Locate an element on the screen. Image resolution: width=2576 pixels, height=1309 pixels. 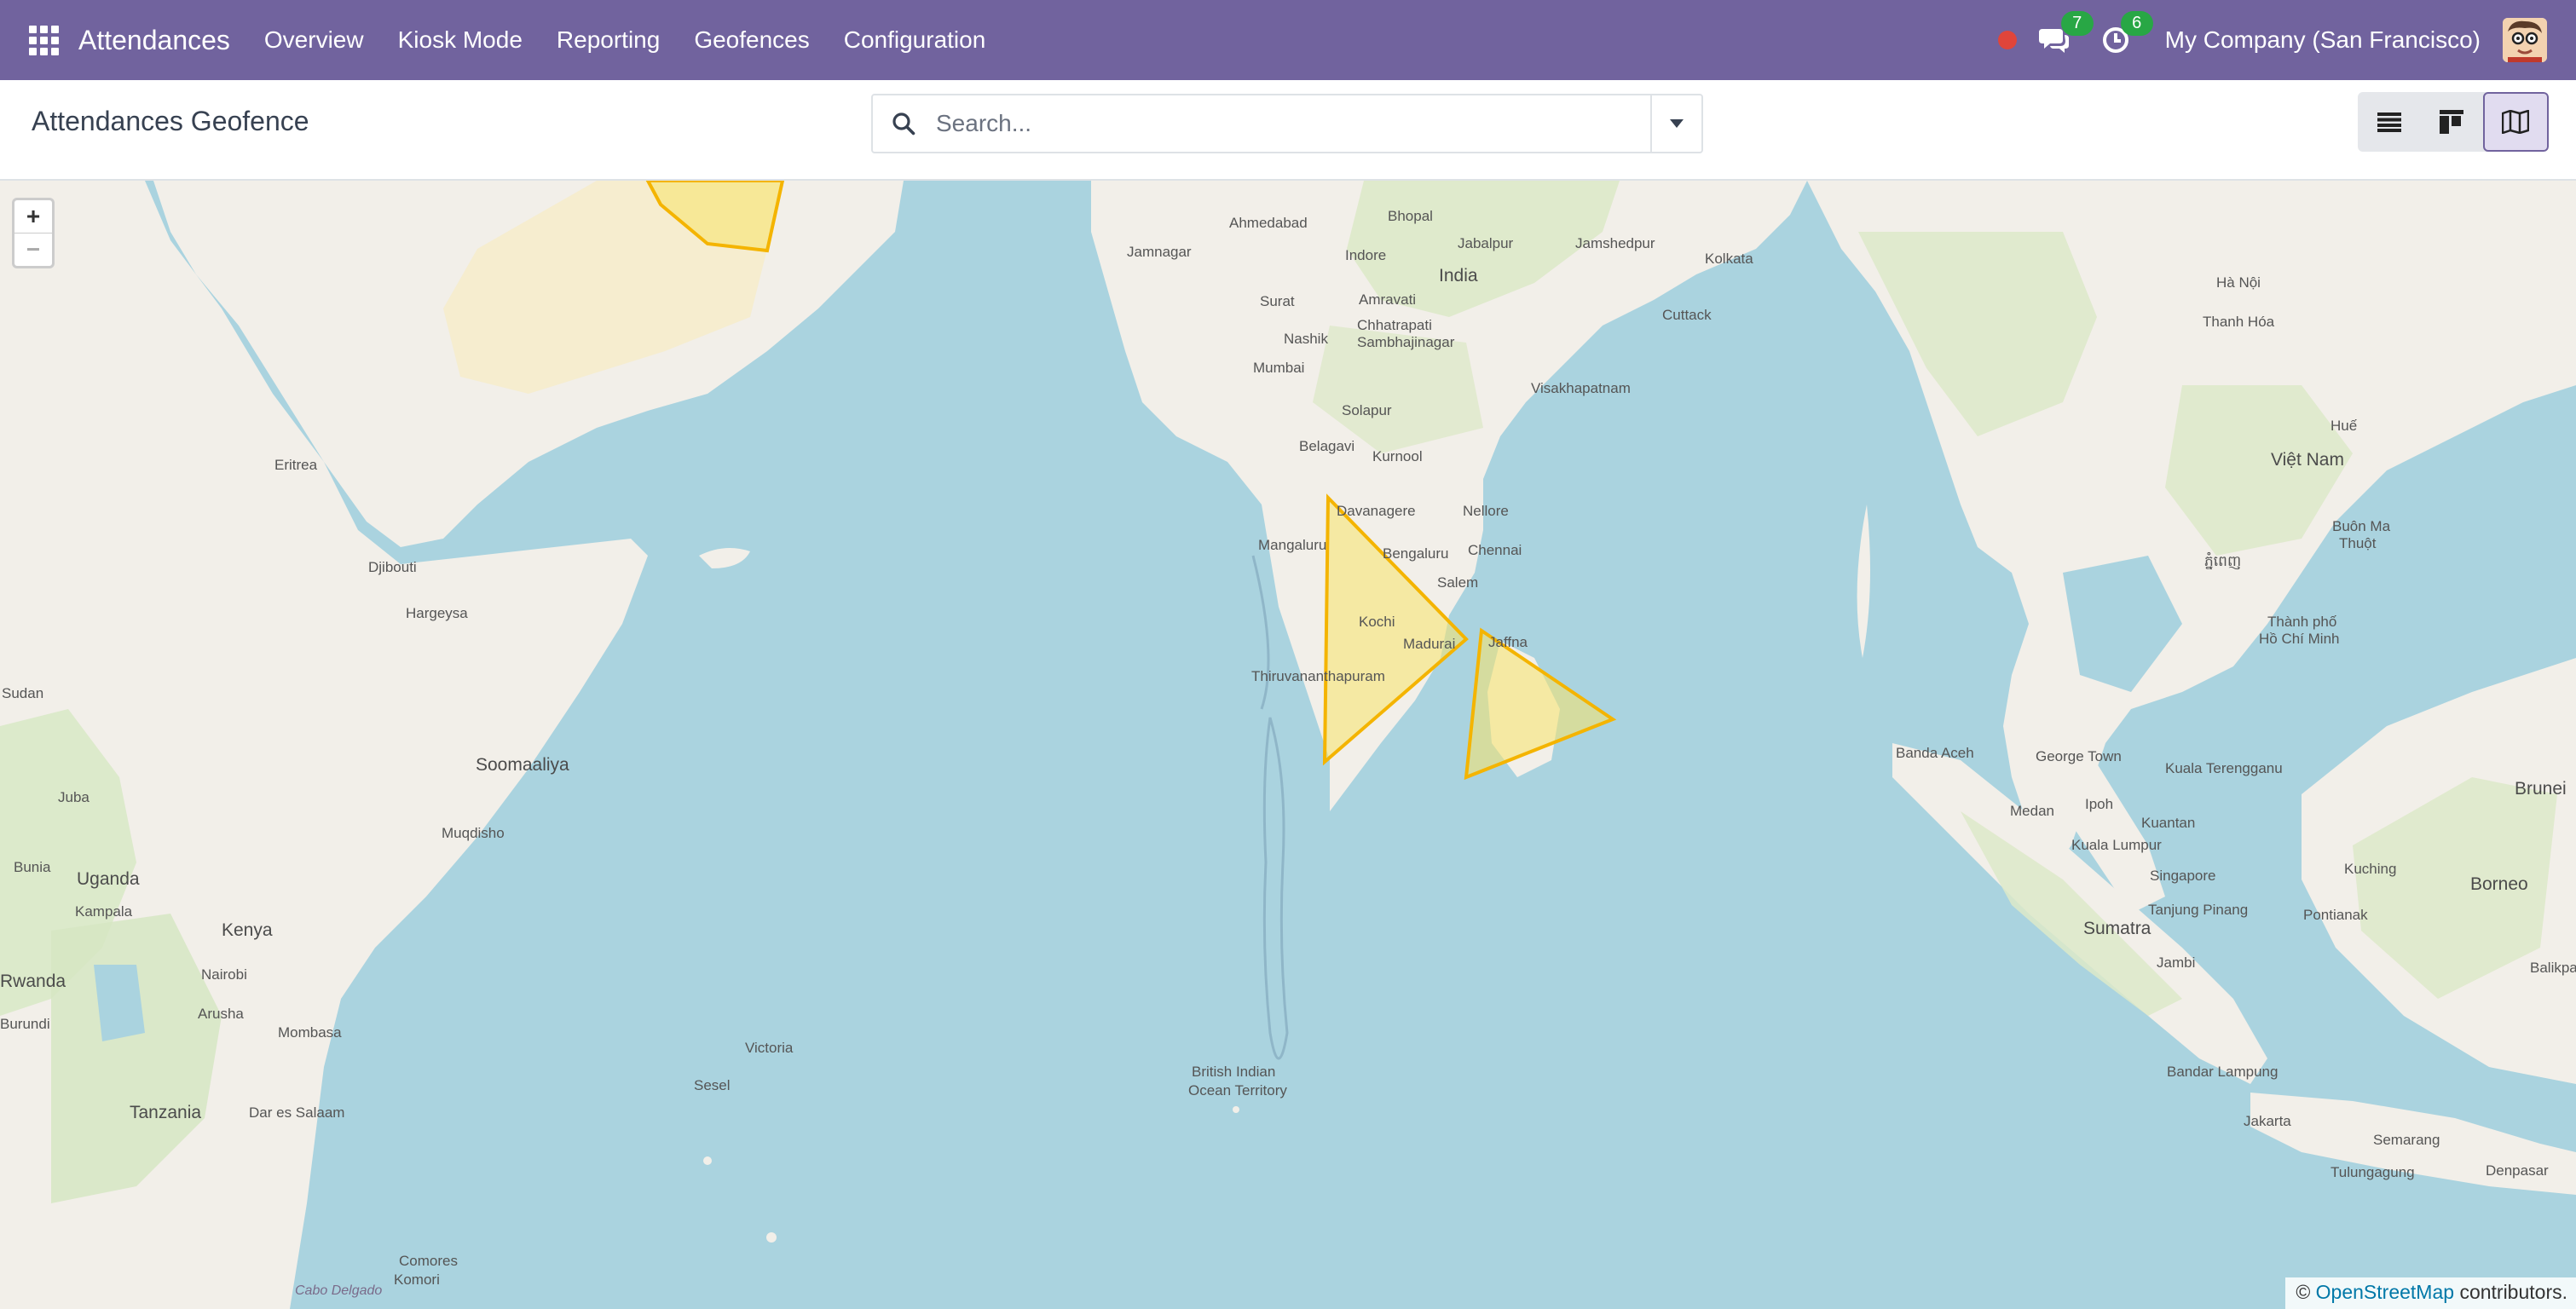
map-label: Solapur is located at coordinates (1367, 410).